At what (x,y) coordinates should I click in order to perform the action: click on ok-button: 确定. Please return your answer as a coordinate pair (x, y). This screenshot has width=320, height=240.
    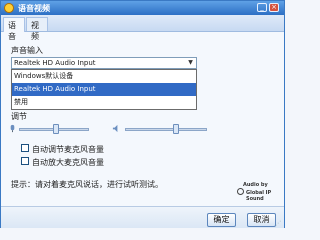
    Looking at the image, I should click on (221, 220).